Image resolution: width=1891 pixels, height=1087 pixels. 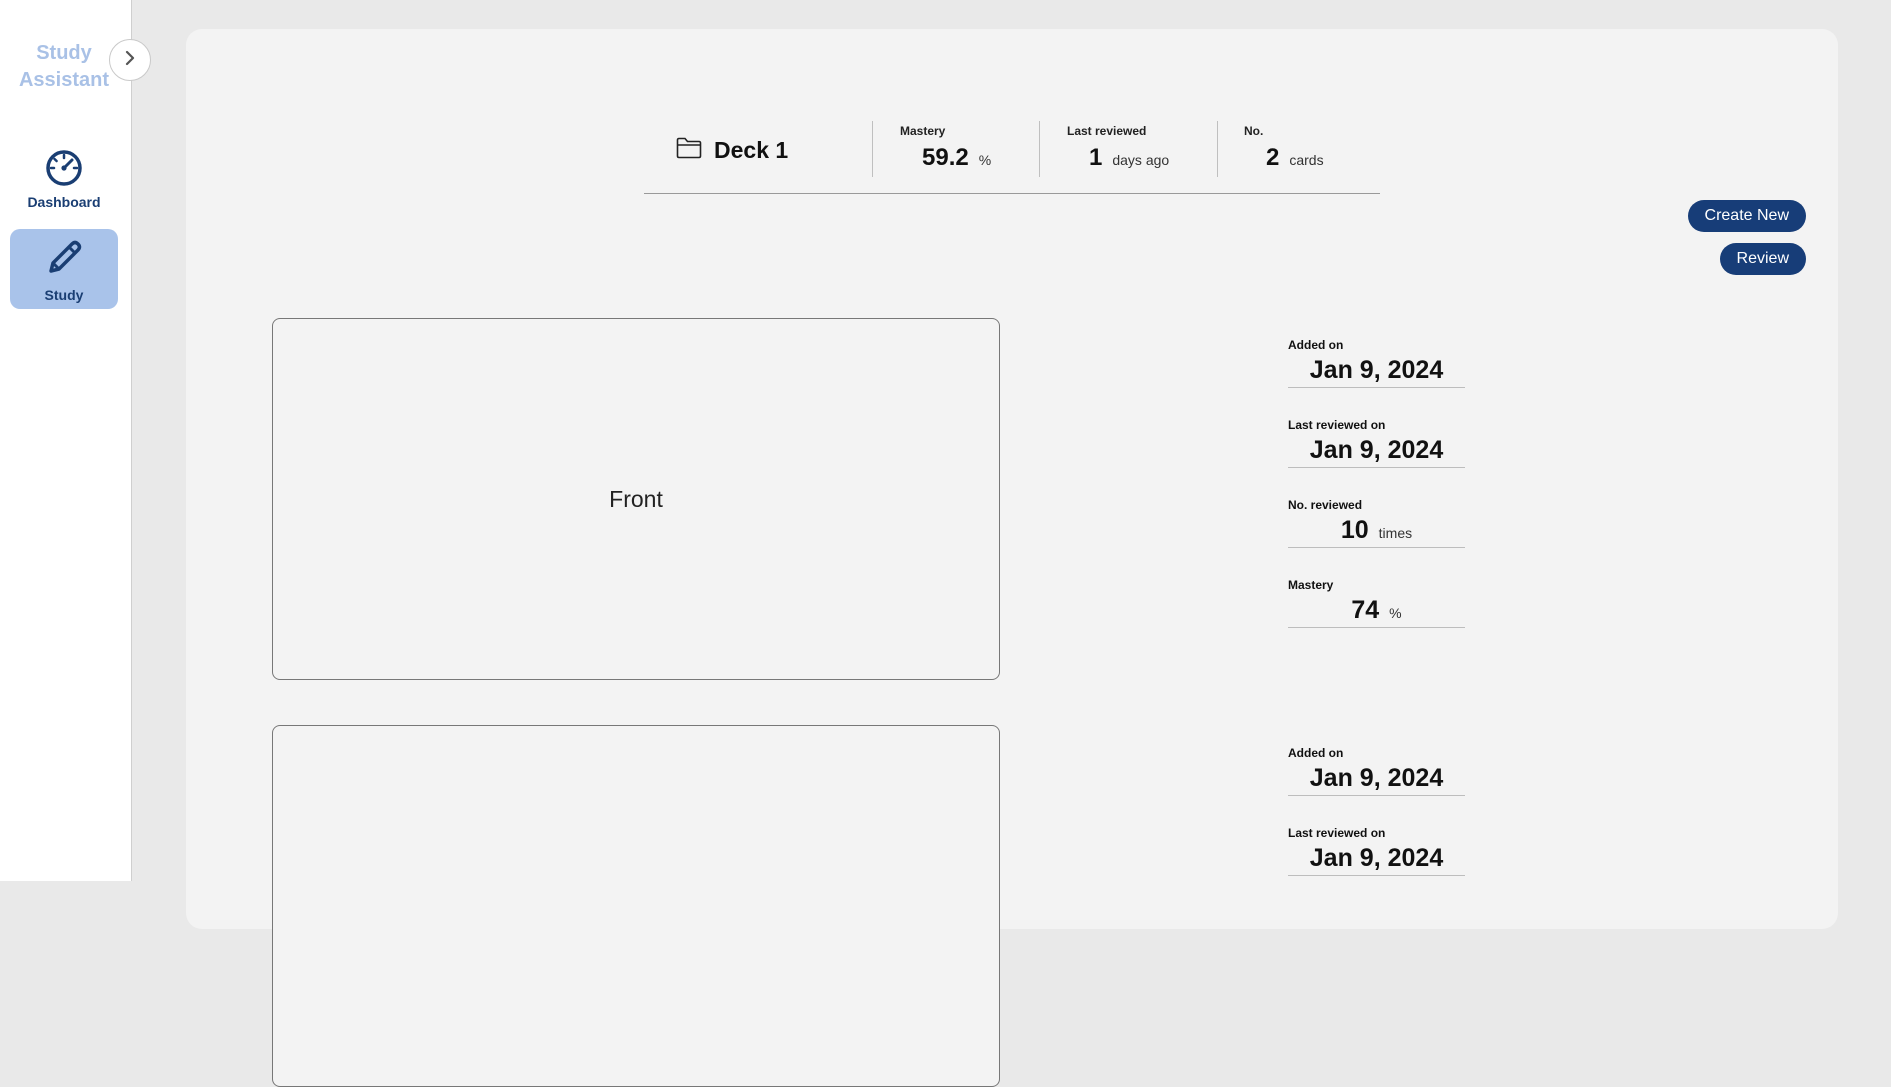 I want to click on folder-icon, so click(x=689, y=150).